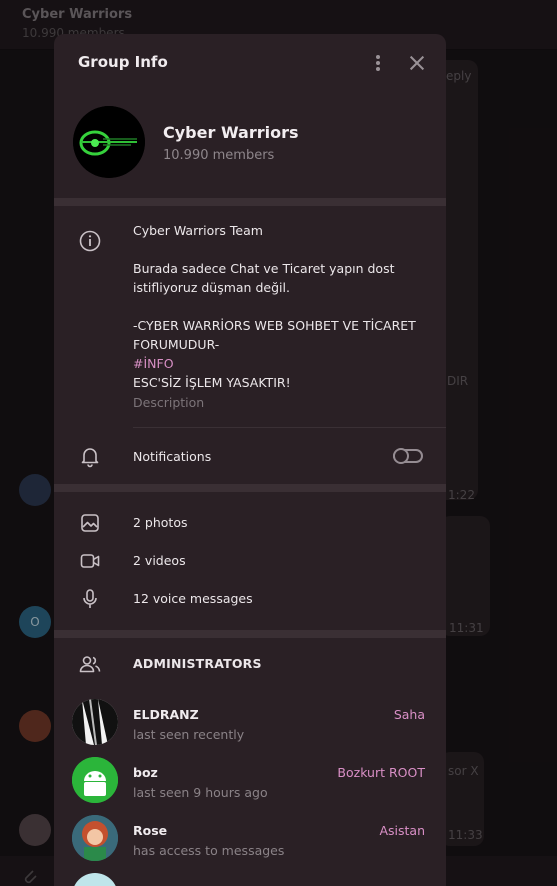 The image size is (557, 886). Describe the element at coordinates (218, 155) in the screenshot. I see `members-count: 10.990 members` at that location.